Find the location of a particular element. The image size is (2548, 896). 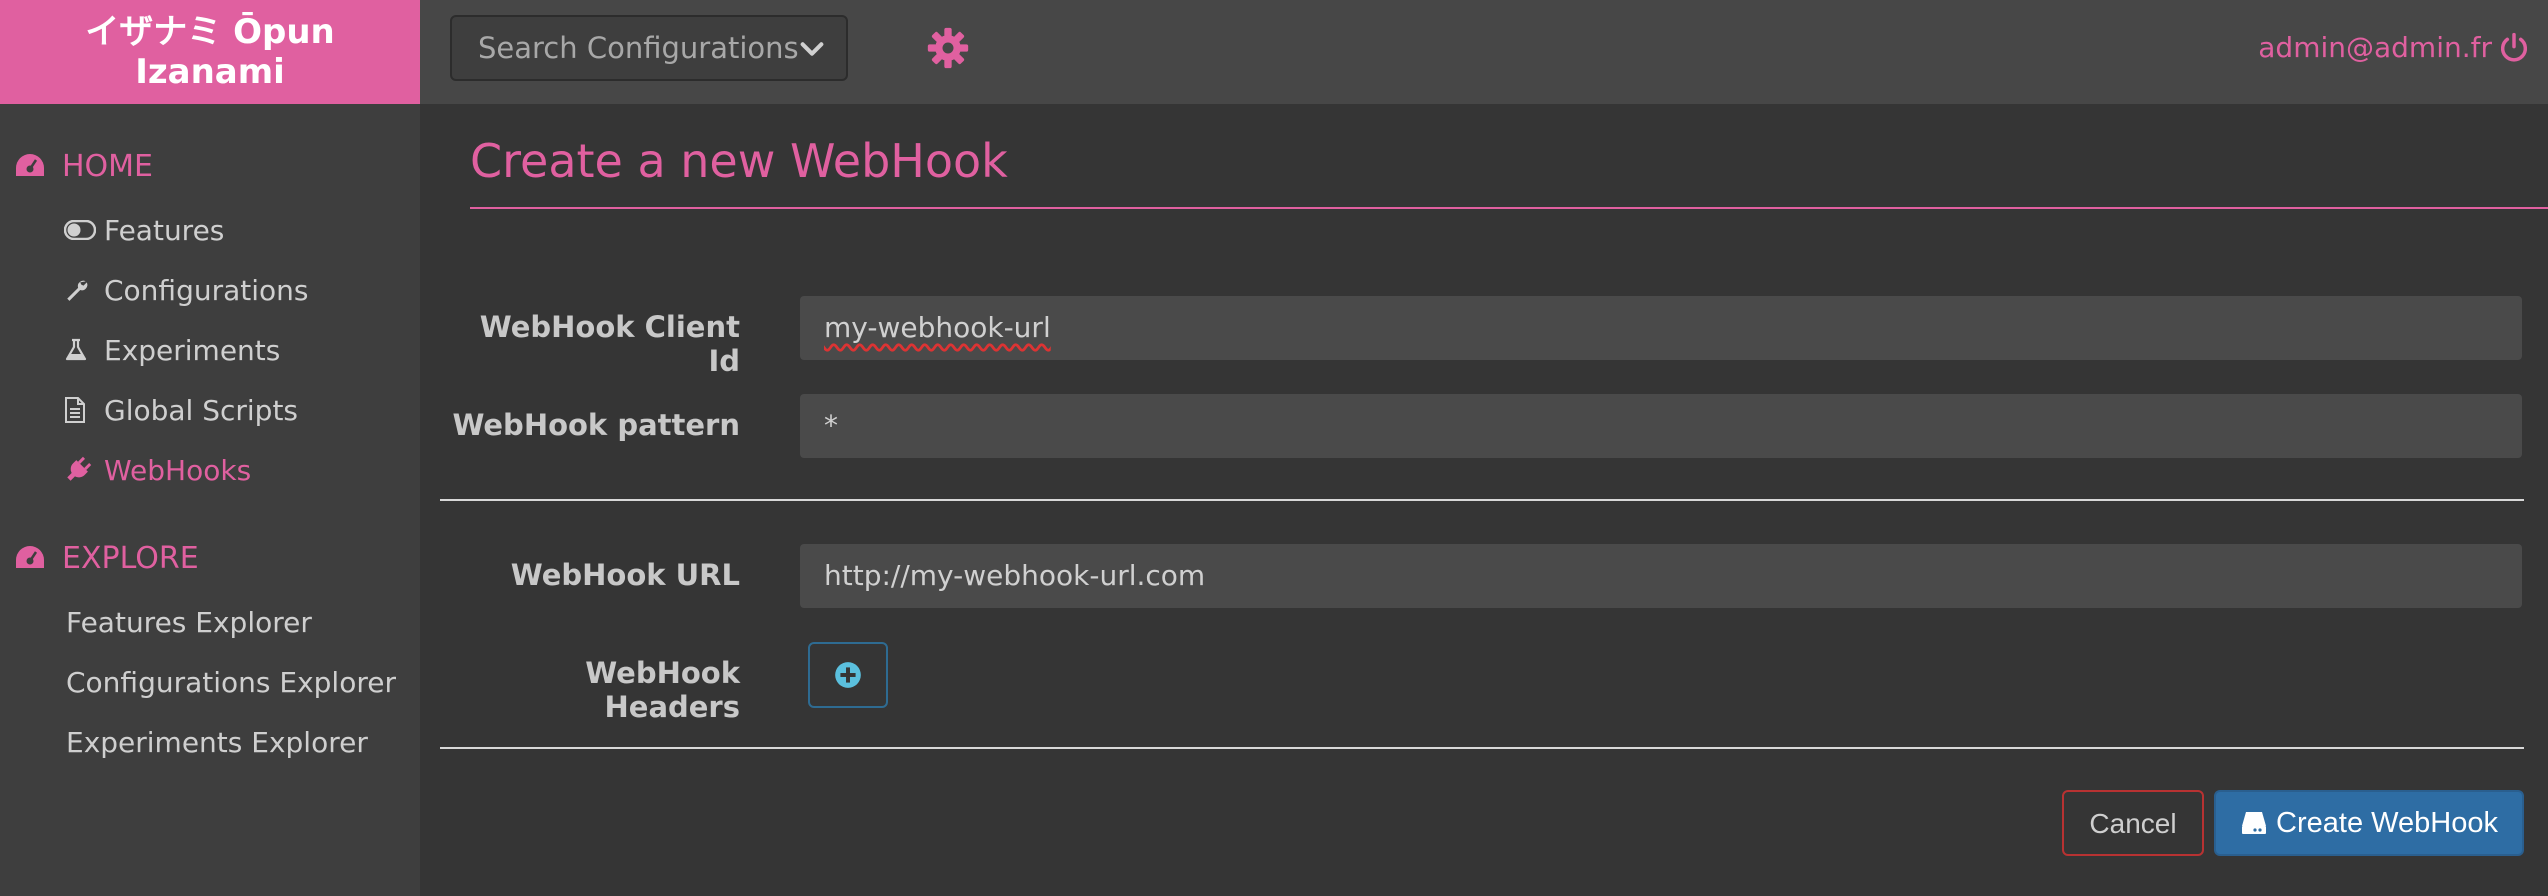

user-email: admin@admin.fr is located at coordinates (2375, 48).